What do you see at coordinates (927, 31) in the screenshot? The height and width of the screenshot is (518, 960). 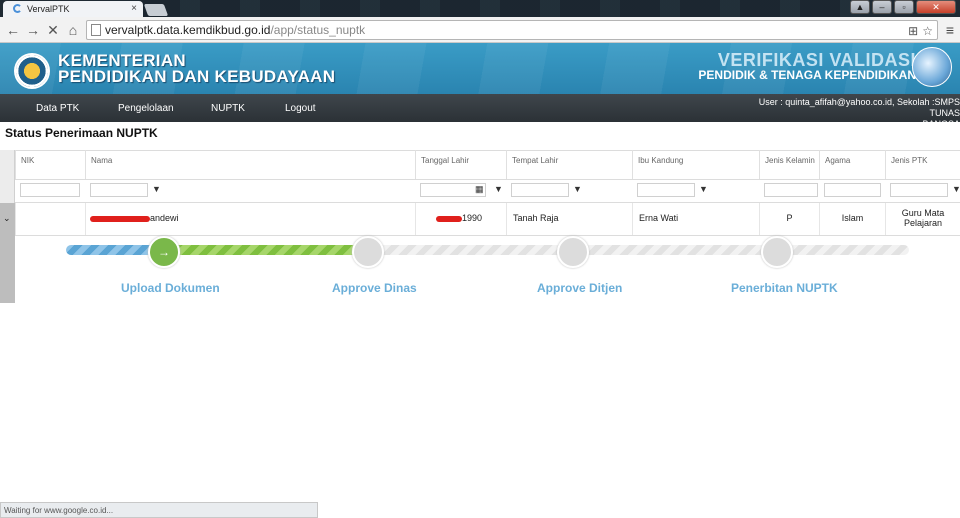 I see `bookmark-star-icon: ☆` at bounding box center [927, 31].